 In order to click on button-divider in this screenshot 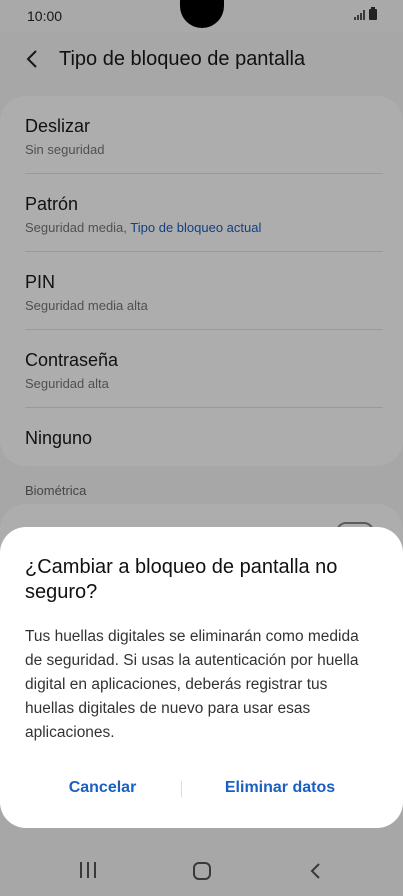, I will do `click(181, 789)`.